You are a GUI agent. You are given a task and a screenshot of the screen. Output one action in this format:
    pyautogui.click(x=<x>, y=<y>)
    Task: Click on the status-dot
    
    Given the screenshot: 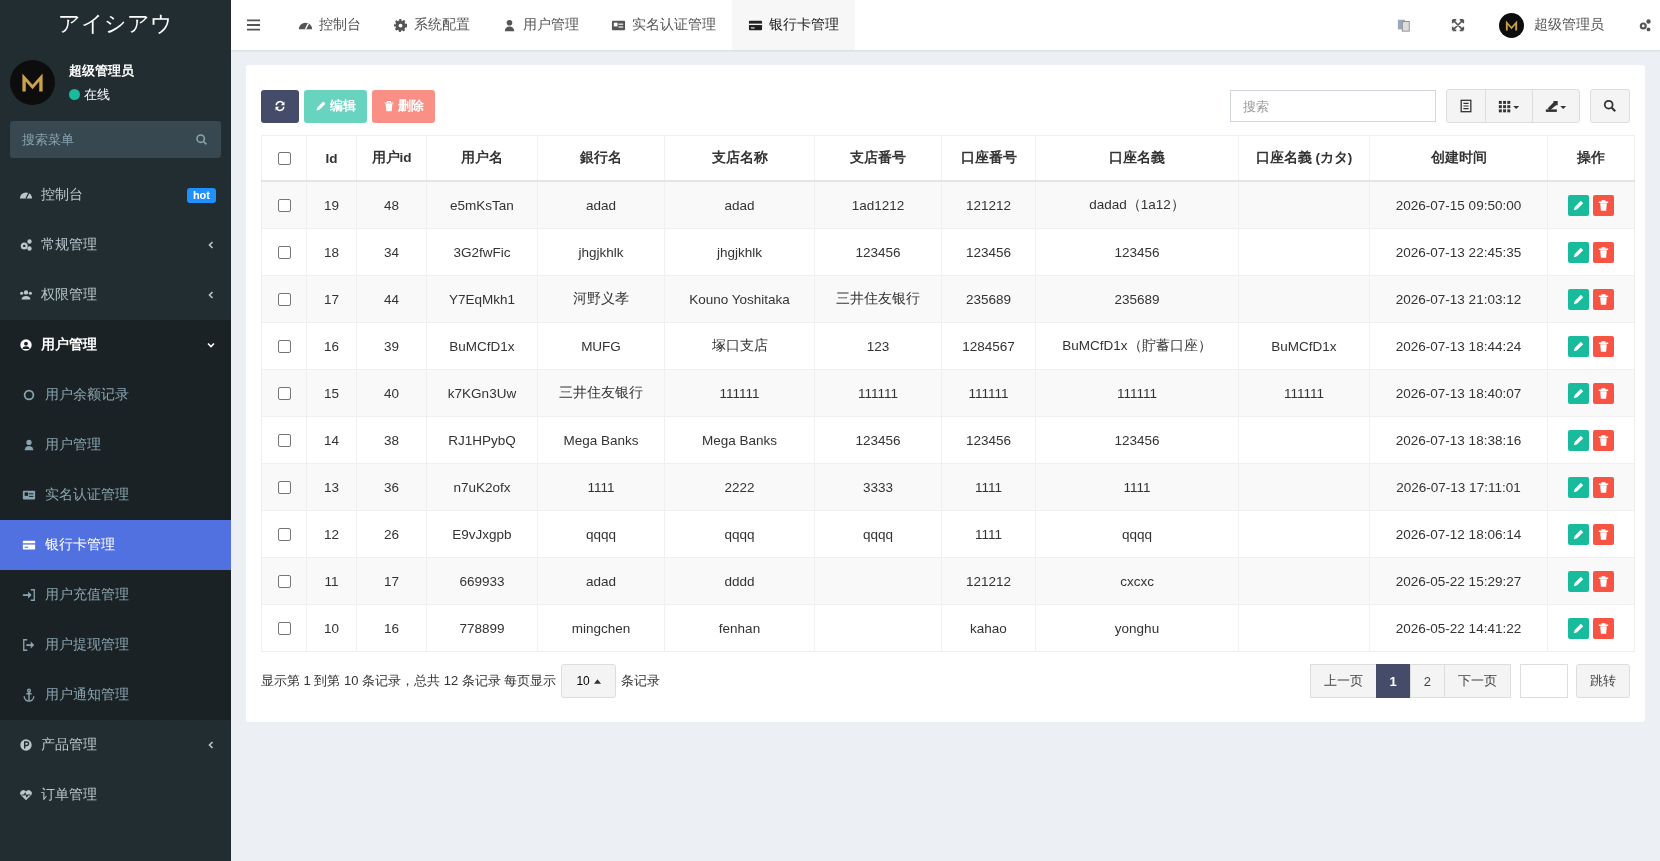 What is the action you would take?
    pyautogui.click(x=74, y=94)
    